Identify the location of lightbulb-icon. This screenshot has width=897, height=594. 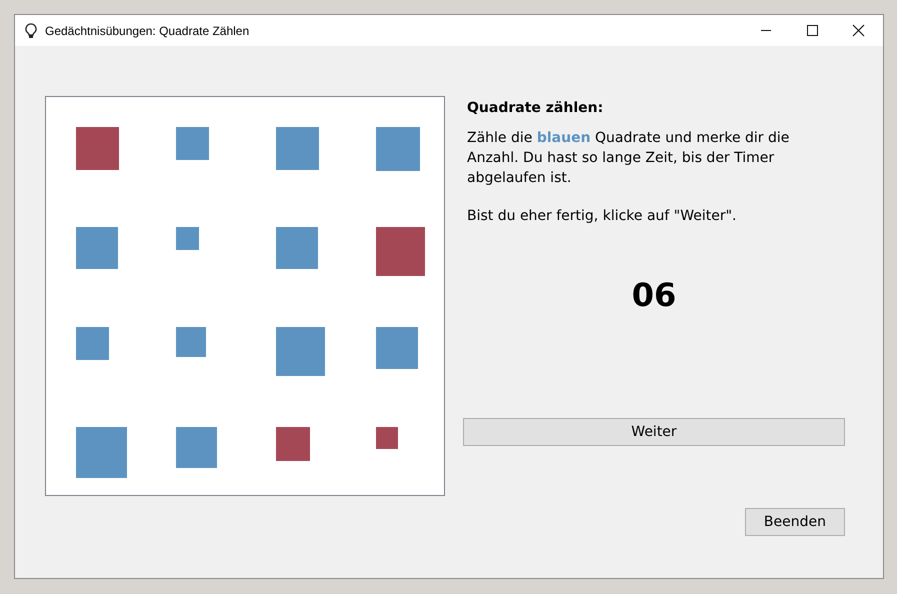
(31, 30).